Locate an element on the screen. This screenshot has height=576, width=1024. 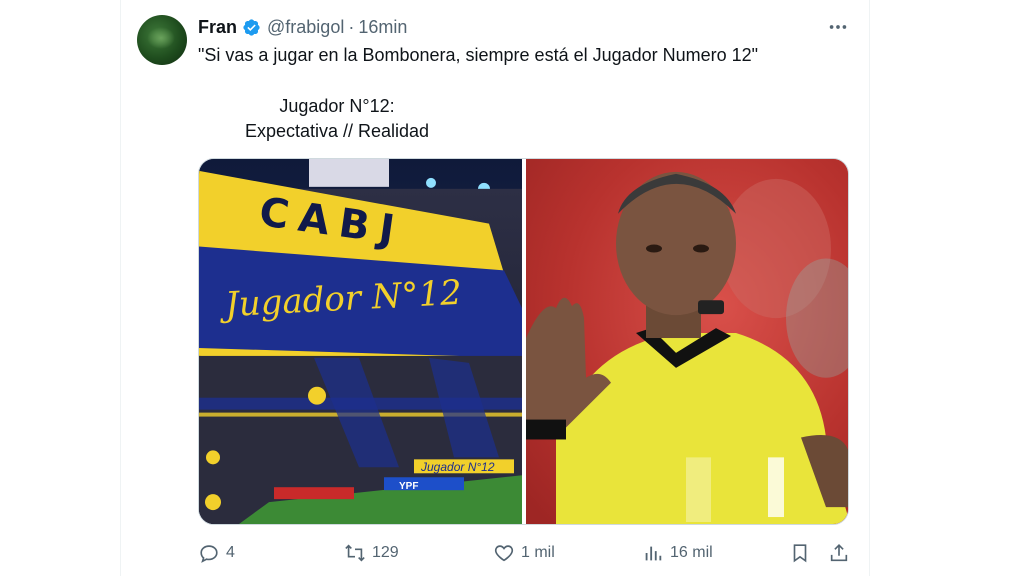
retweet-icon is located at coordinates (355, 553).